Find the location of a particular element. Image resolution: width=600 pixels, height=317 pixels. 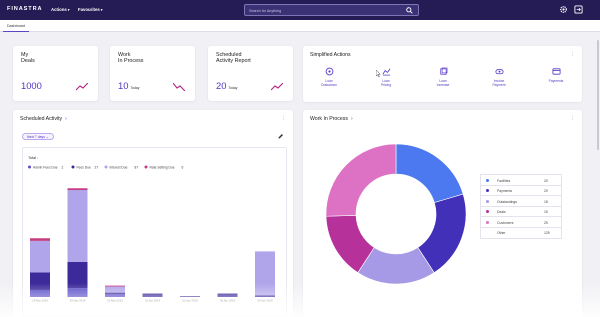

simplified-actions-title: Simplified Actions is located at coordinates (330, 55).